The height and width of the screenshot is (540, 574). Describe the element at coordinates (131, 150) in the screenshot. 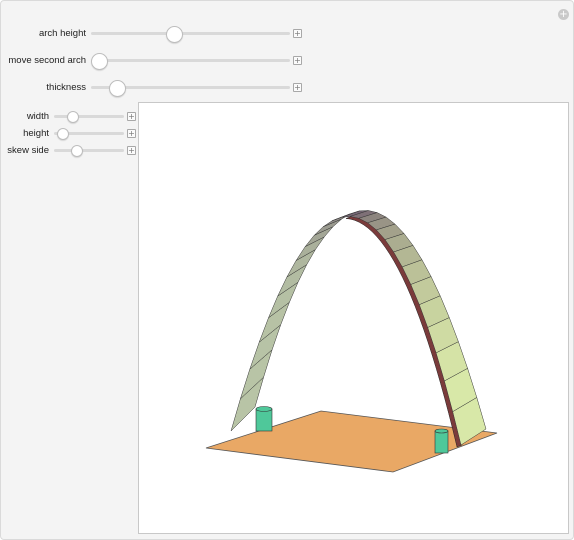

I see `skew-side-plus-icon: +` at that location.